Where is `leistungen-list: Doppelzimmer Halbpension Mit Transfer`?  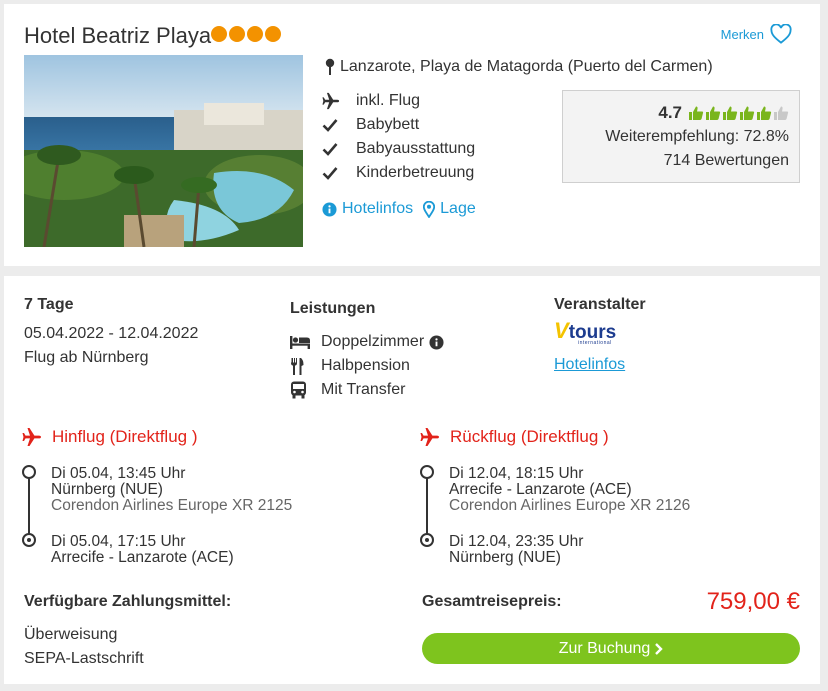
leistungen-list: Doppelzimmer Halbpension Mit Transfer is located at coordinates (367, 366).